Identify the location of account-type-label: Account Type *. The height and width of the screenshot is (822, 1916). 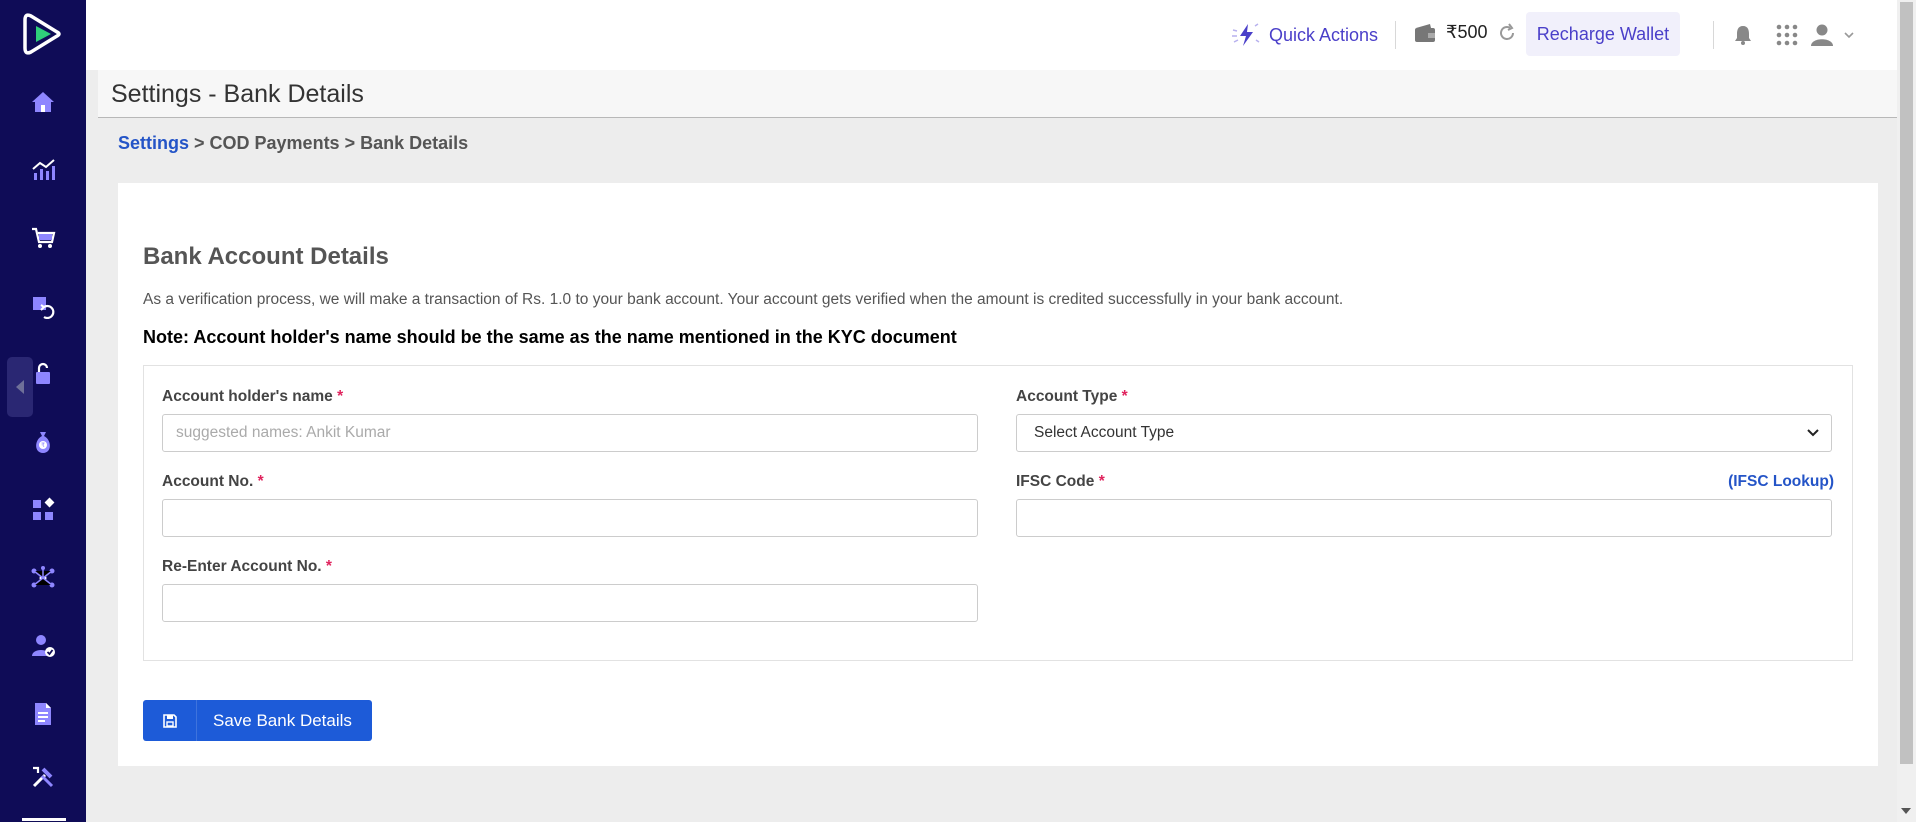
(1072, 397).